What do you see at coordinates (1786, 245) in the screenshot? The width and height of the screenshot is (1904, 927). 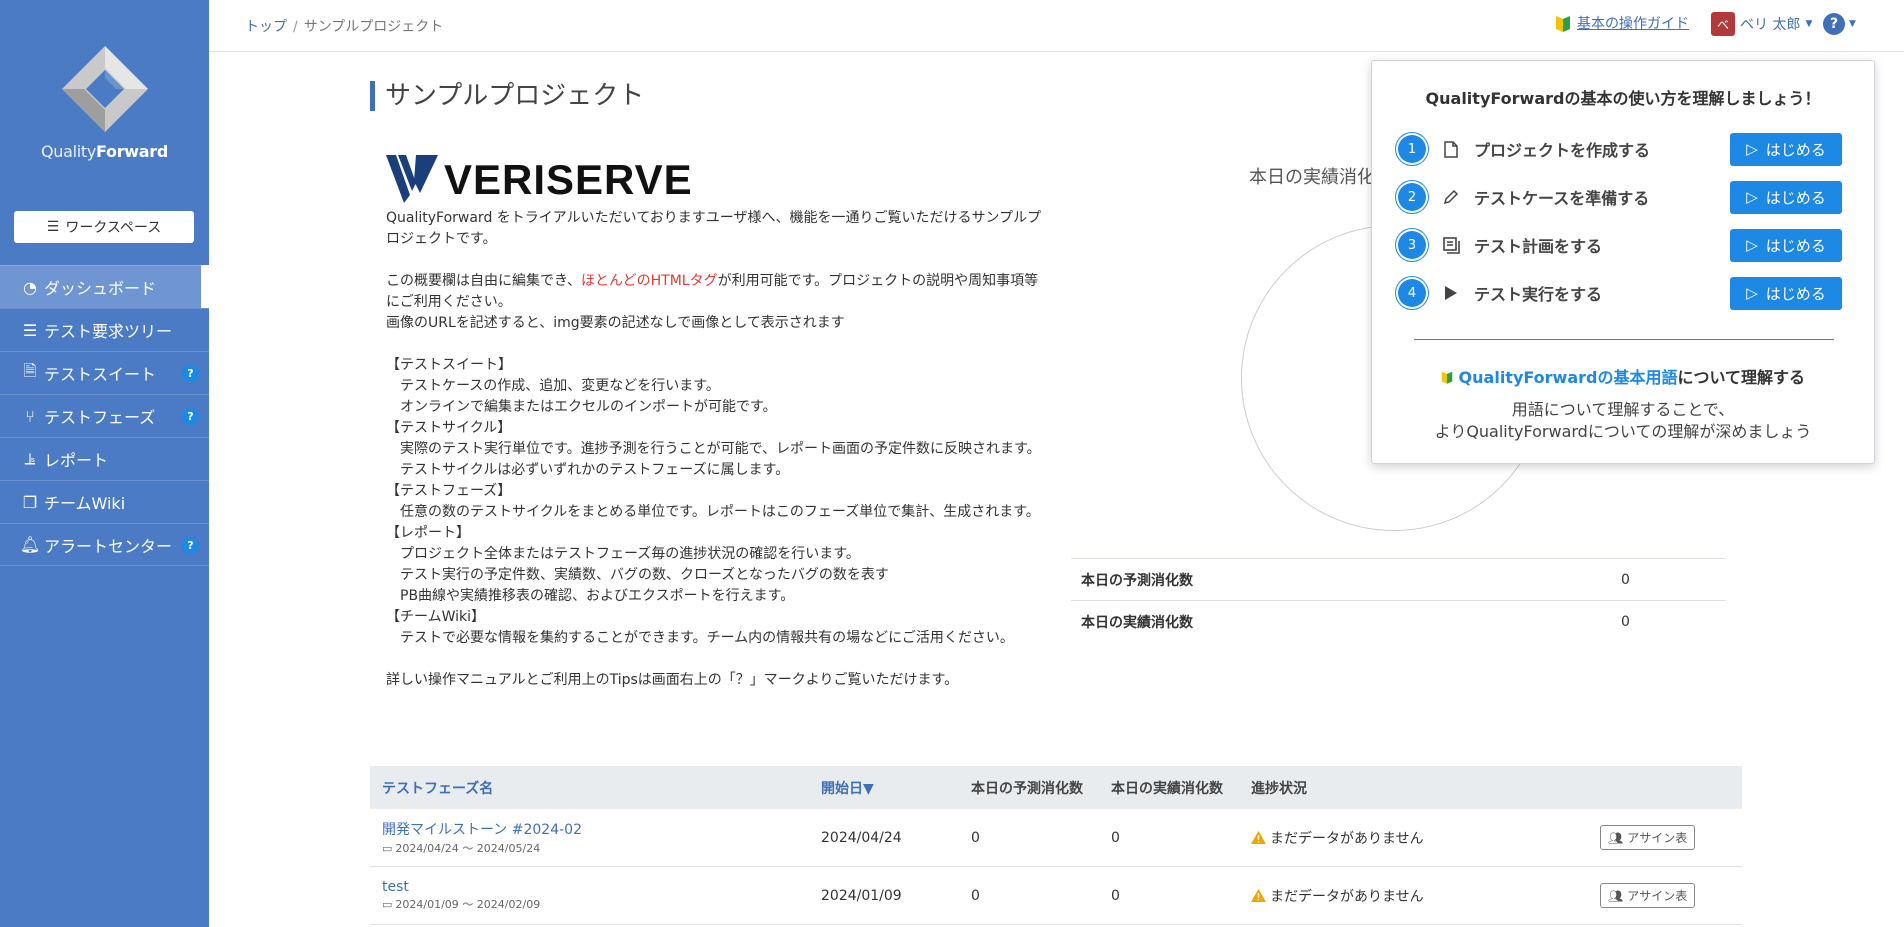 I see `start-button-step-3: ▷ はじめる` at bounding box center [1786, 245].